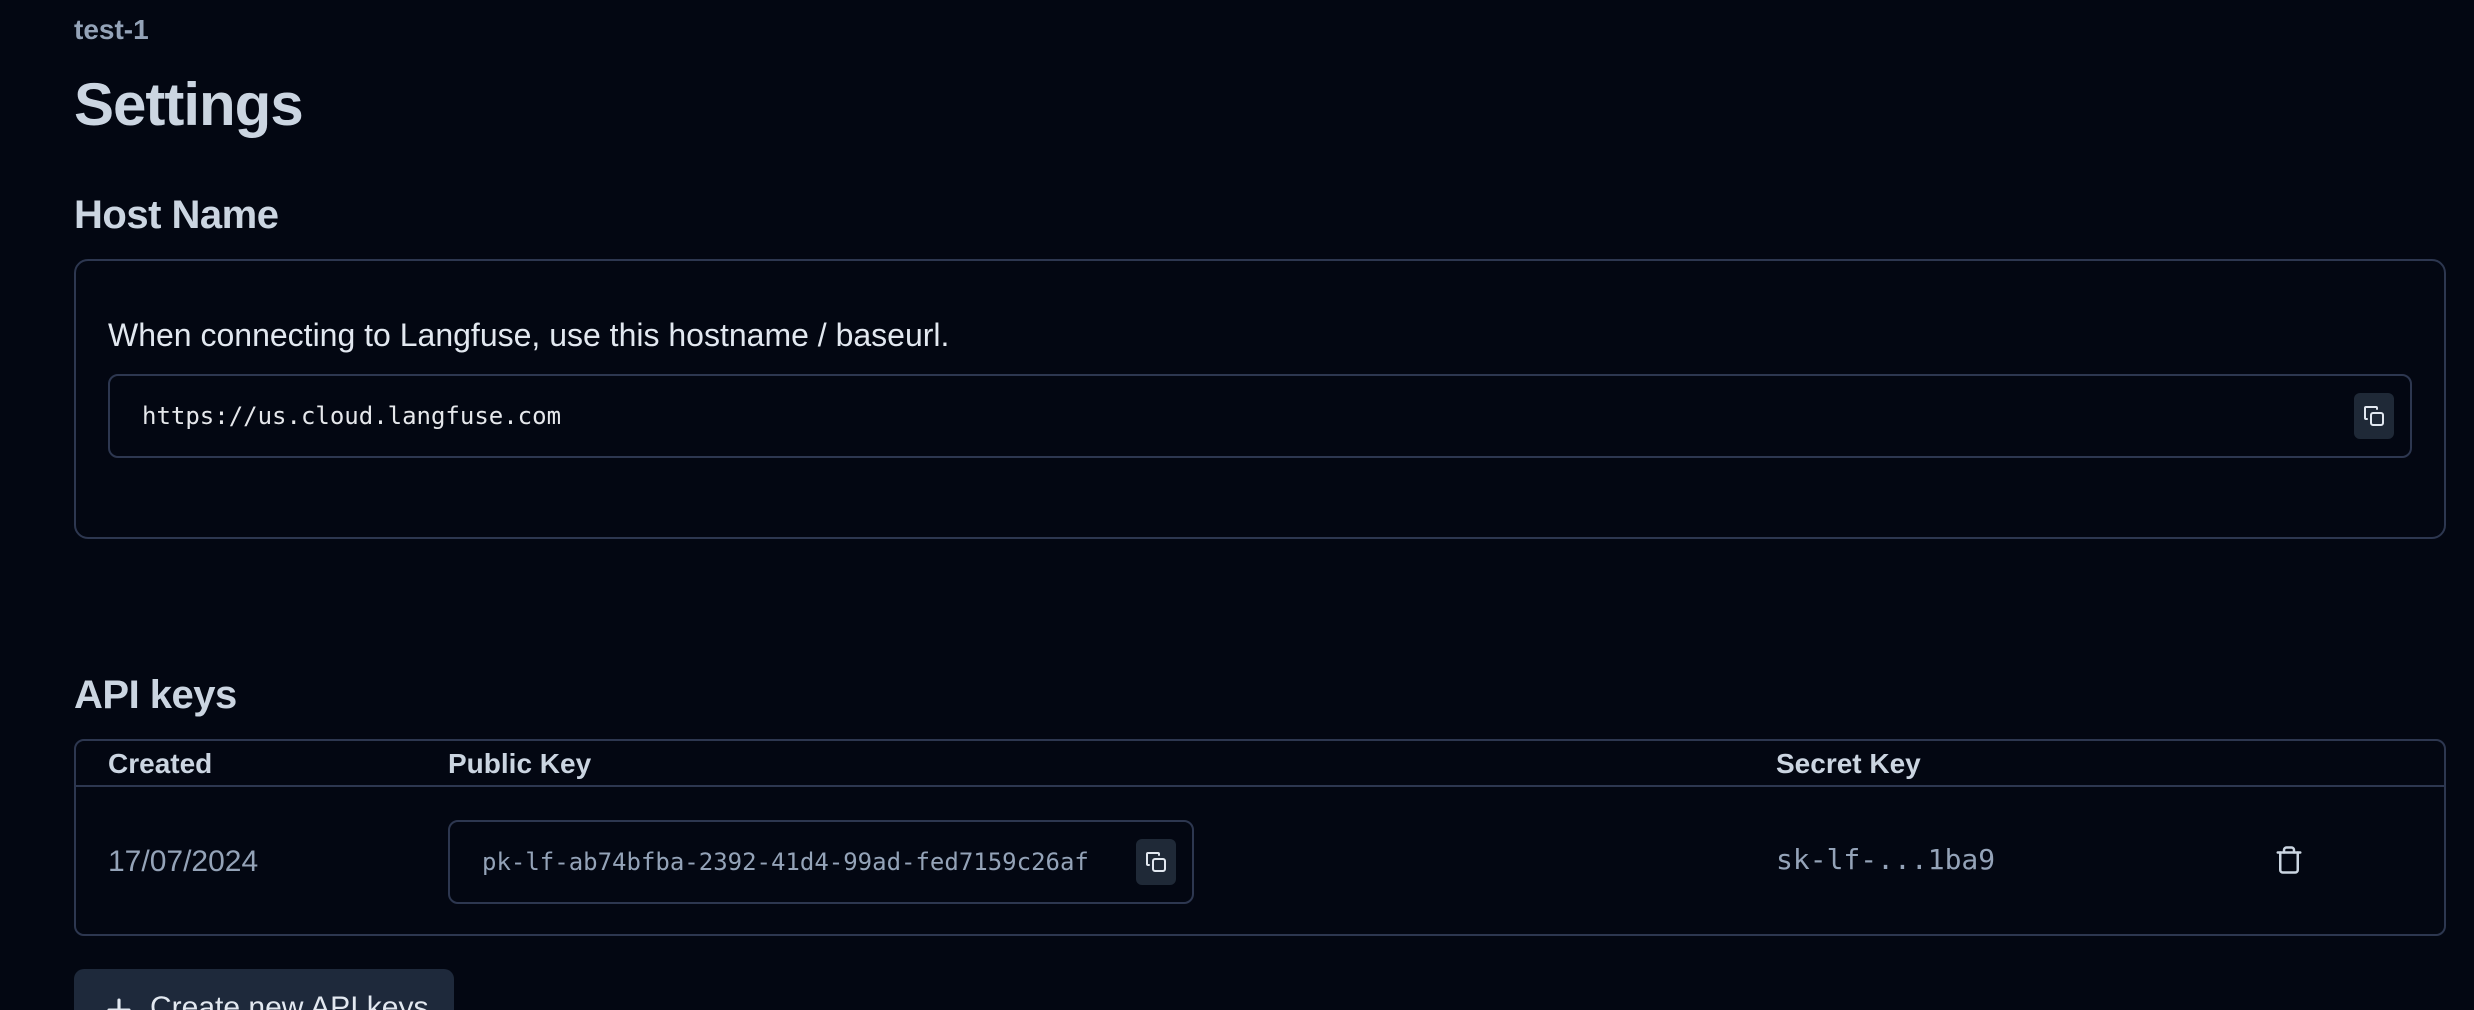  I want to click on host-name-heading: Host Name, so click(176, 215).